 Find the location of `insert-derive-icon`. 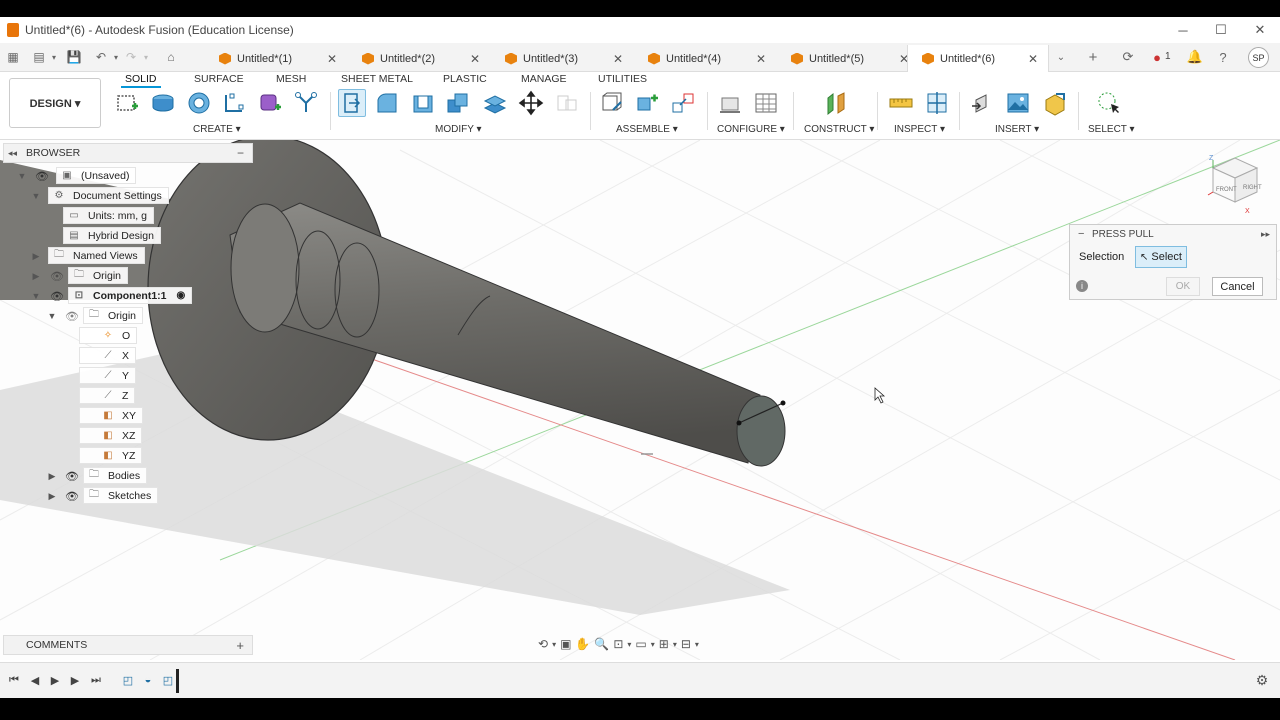

insert-derive-icon is located at coordinates (983, 103).